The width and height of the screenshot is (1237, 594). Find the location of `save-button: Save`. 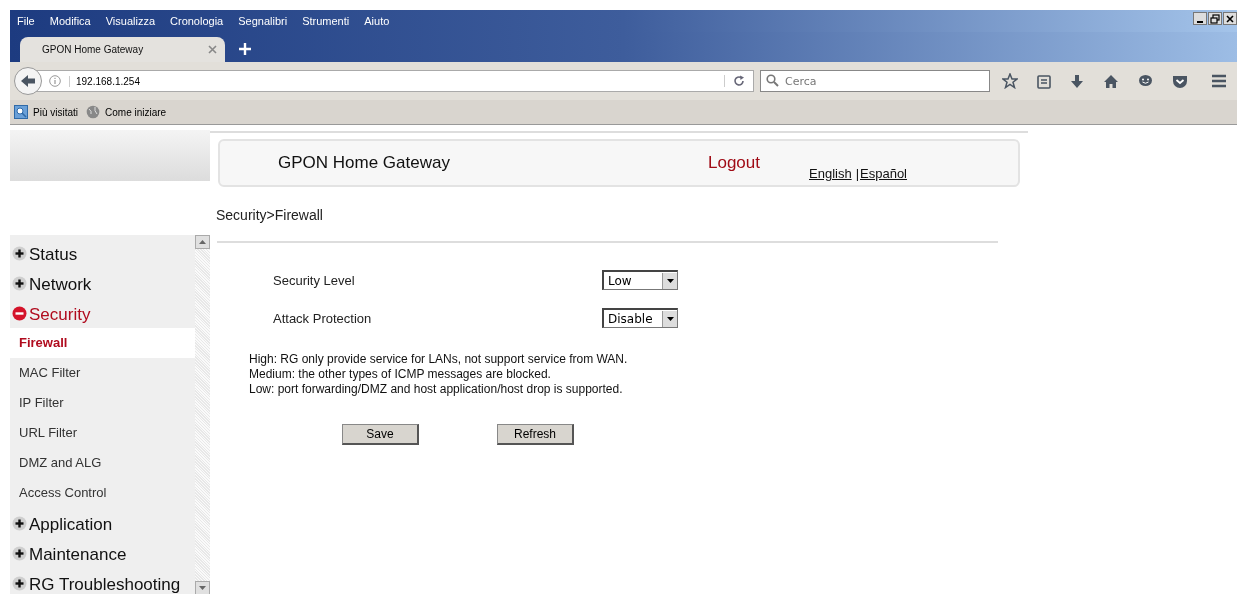

save-button: Save is located at coordinates (380, 434).